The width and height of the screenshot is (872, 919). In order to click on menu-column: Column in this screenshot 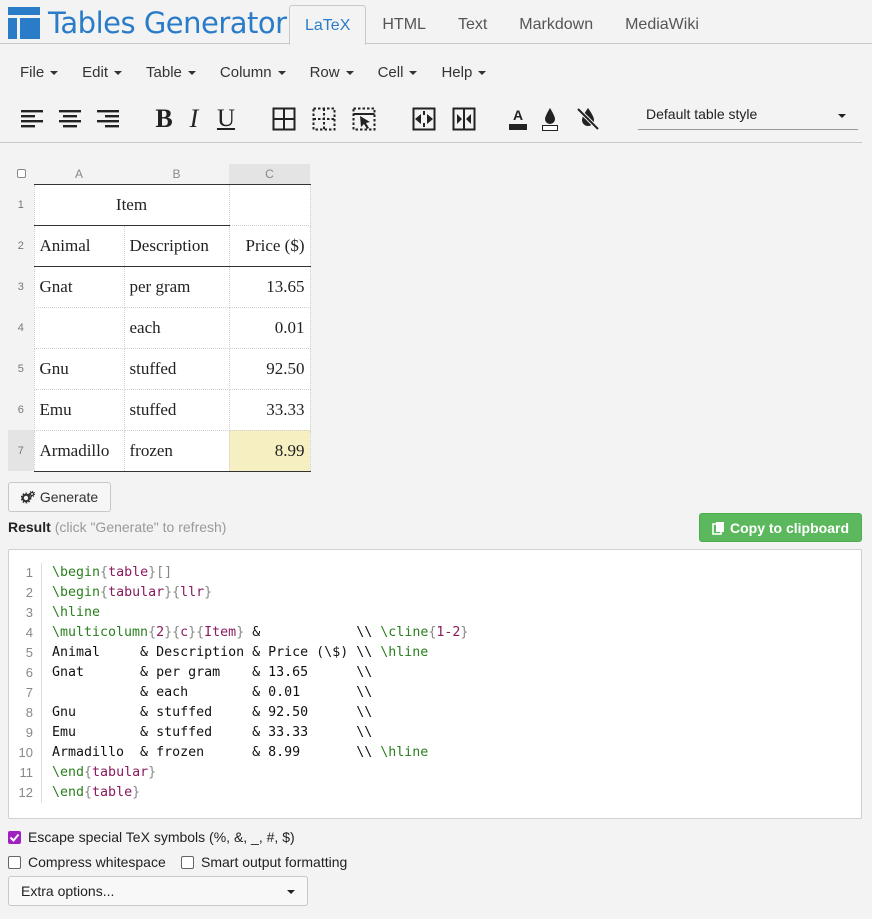, I will do `click(253, 72)`.